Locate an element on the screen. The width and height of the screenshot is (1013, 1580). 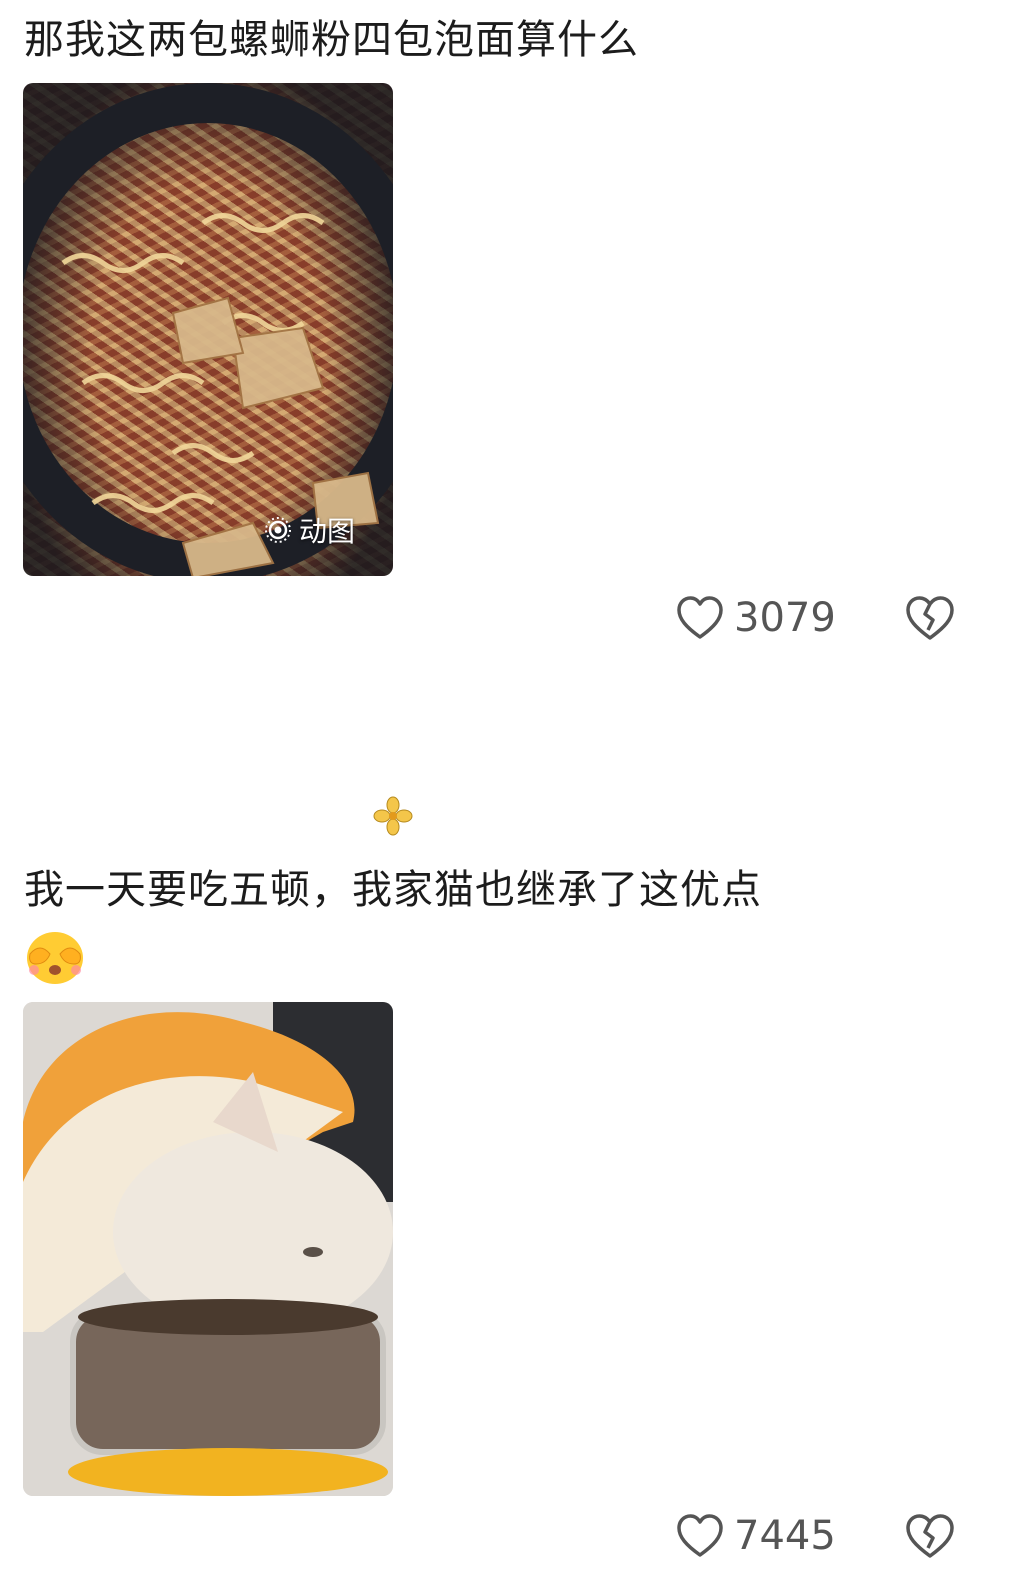
gif-badge: 动图 is located at coordinates (309, 530).